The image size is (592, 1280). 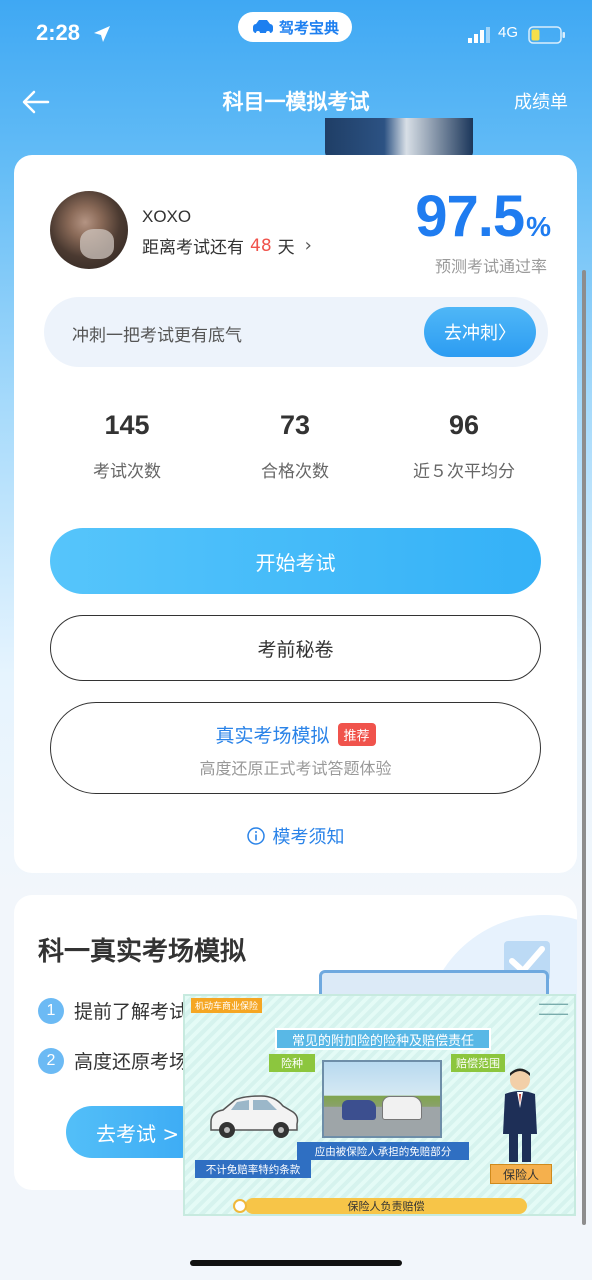 What do you see at coordinates (255, 836) in the screenshot?
I see `info-icon` at bounding box center [255, 836].